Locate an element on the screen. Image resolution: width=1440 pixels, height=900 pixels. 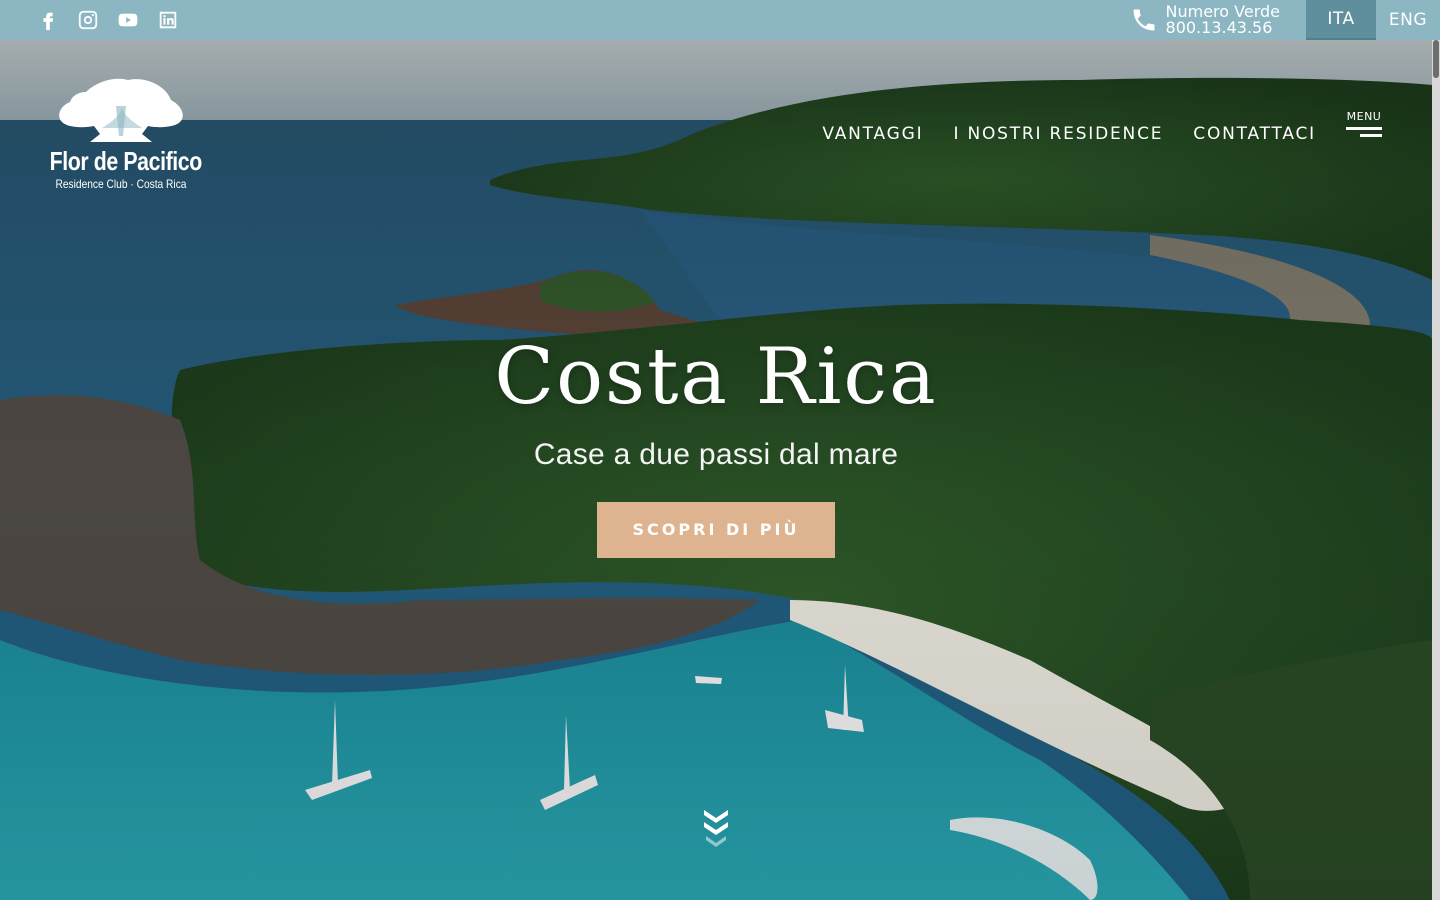
menu-button: MENU is located at coordinates (1364, 123).